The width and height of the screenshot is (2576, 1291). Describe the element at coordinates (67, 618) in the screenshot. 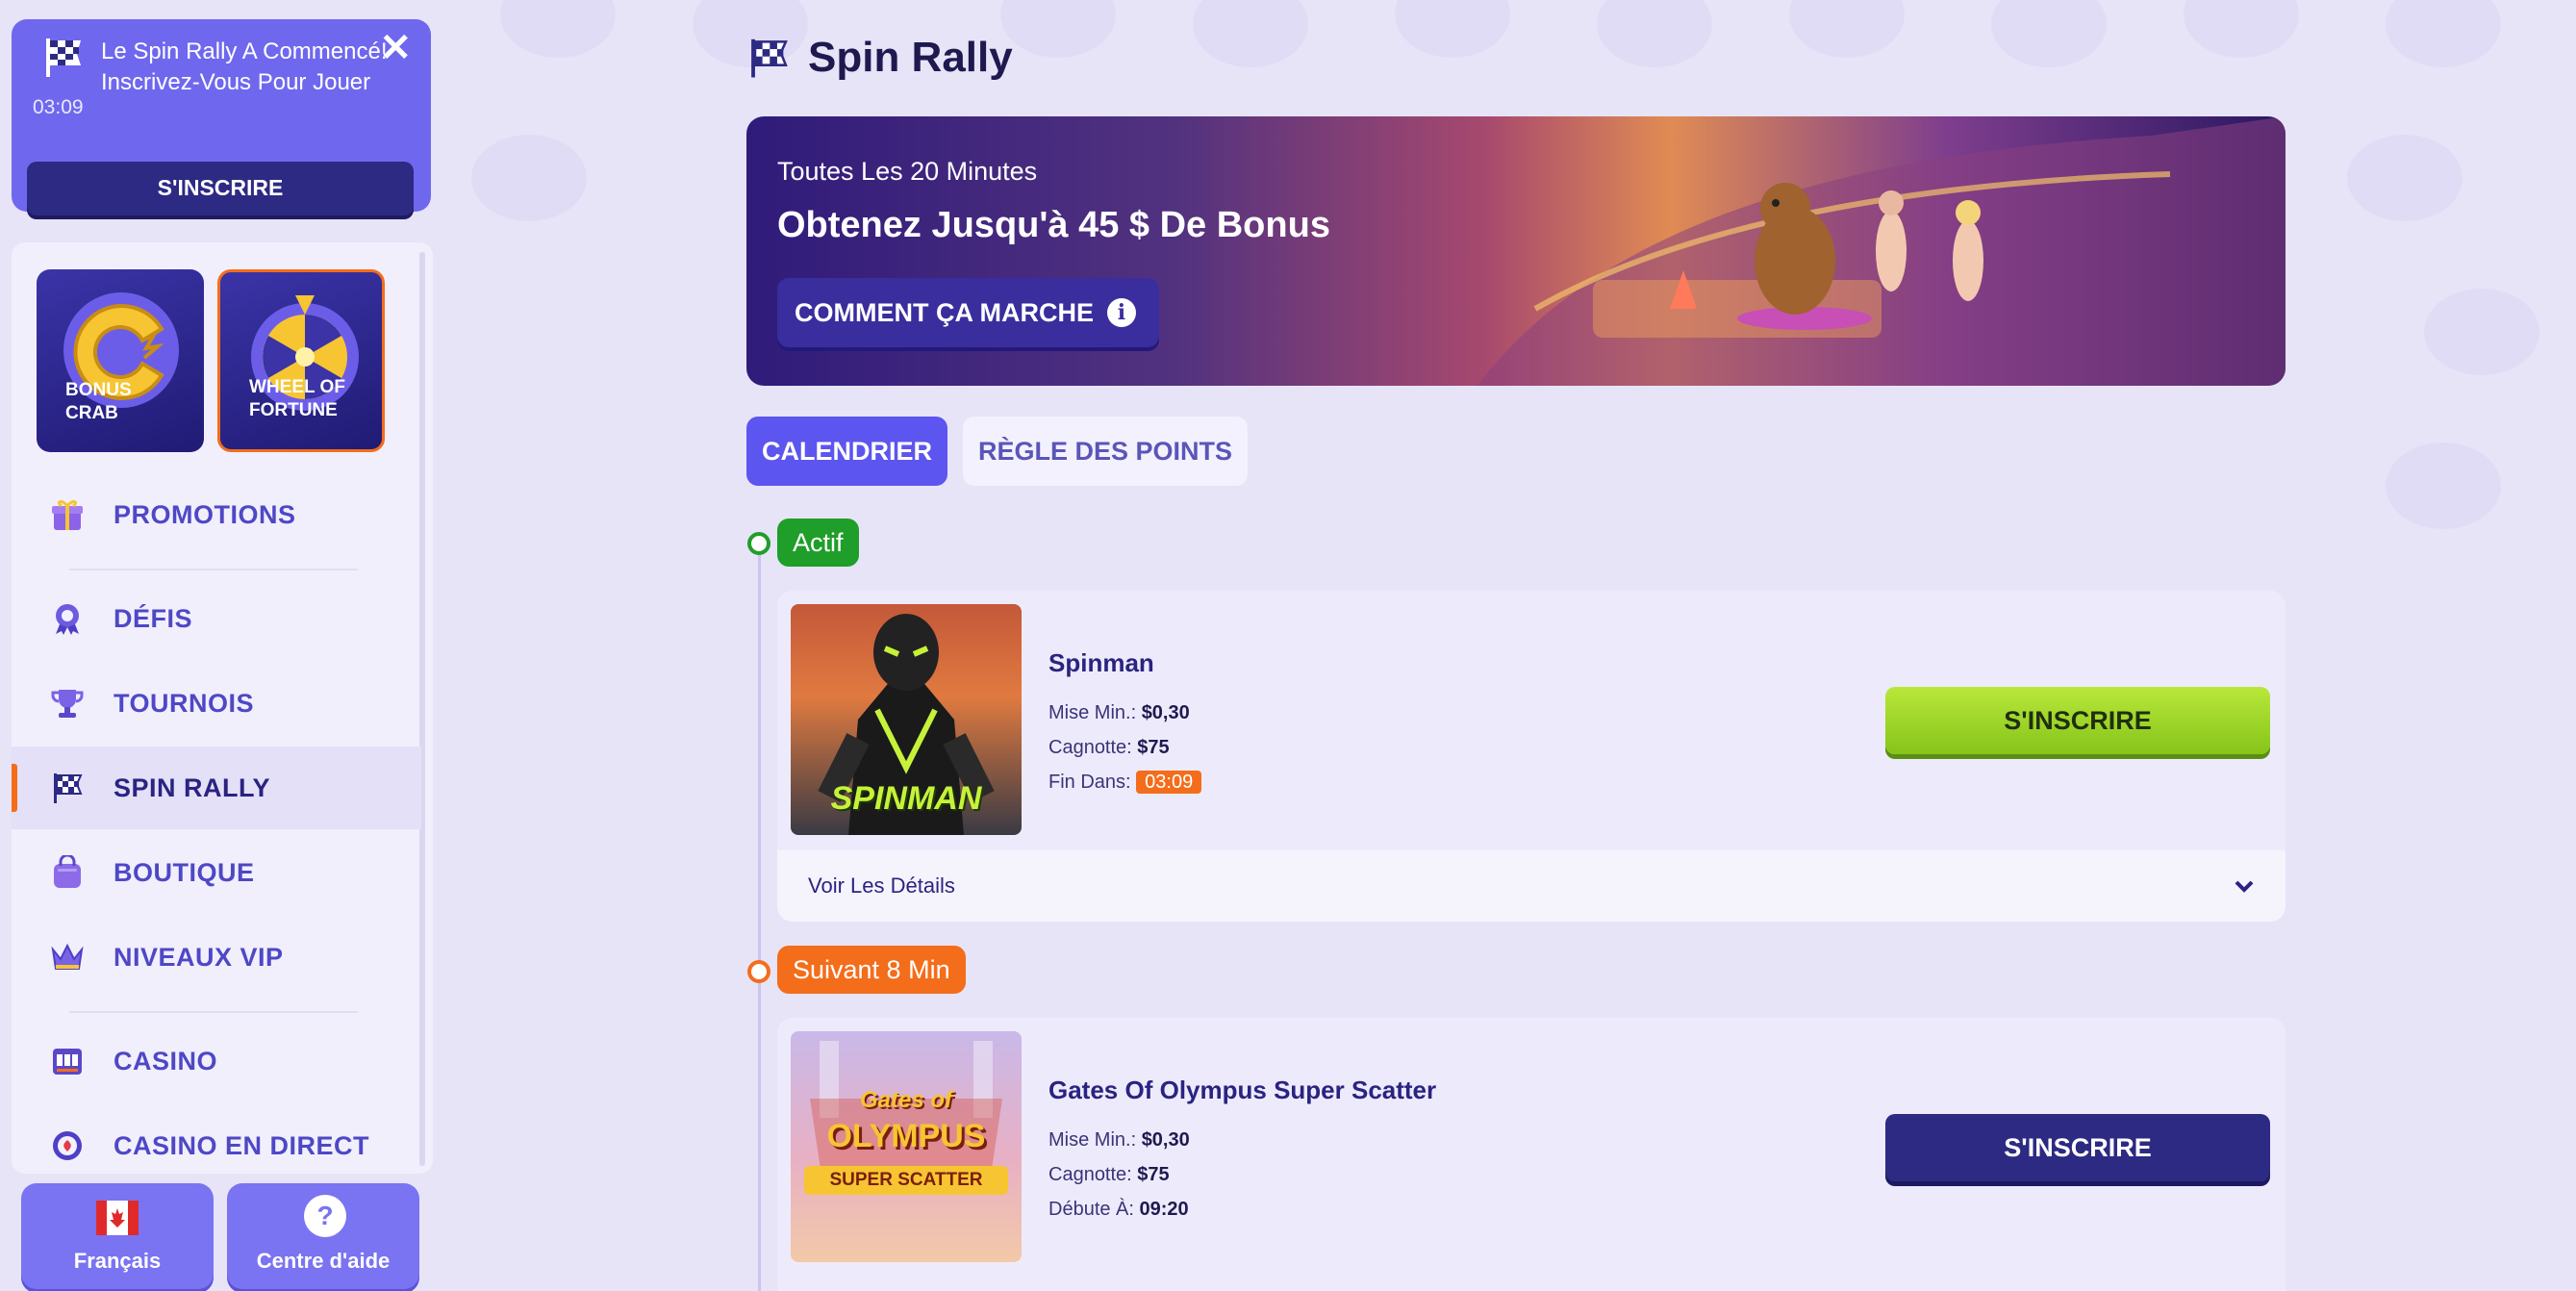

I see `medal-icon` at that location.